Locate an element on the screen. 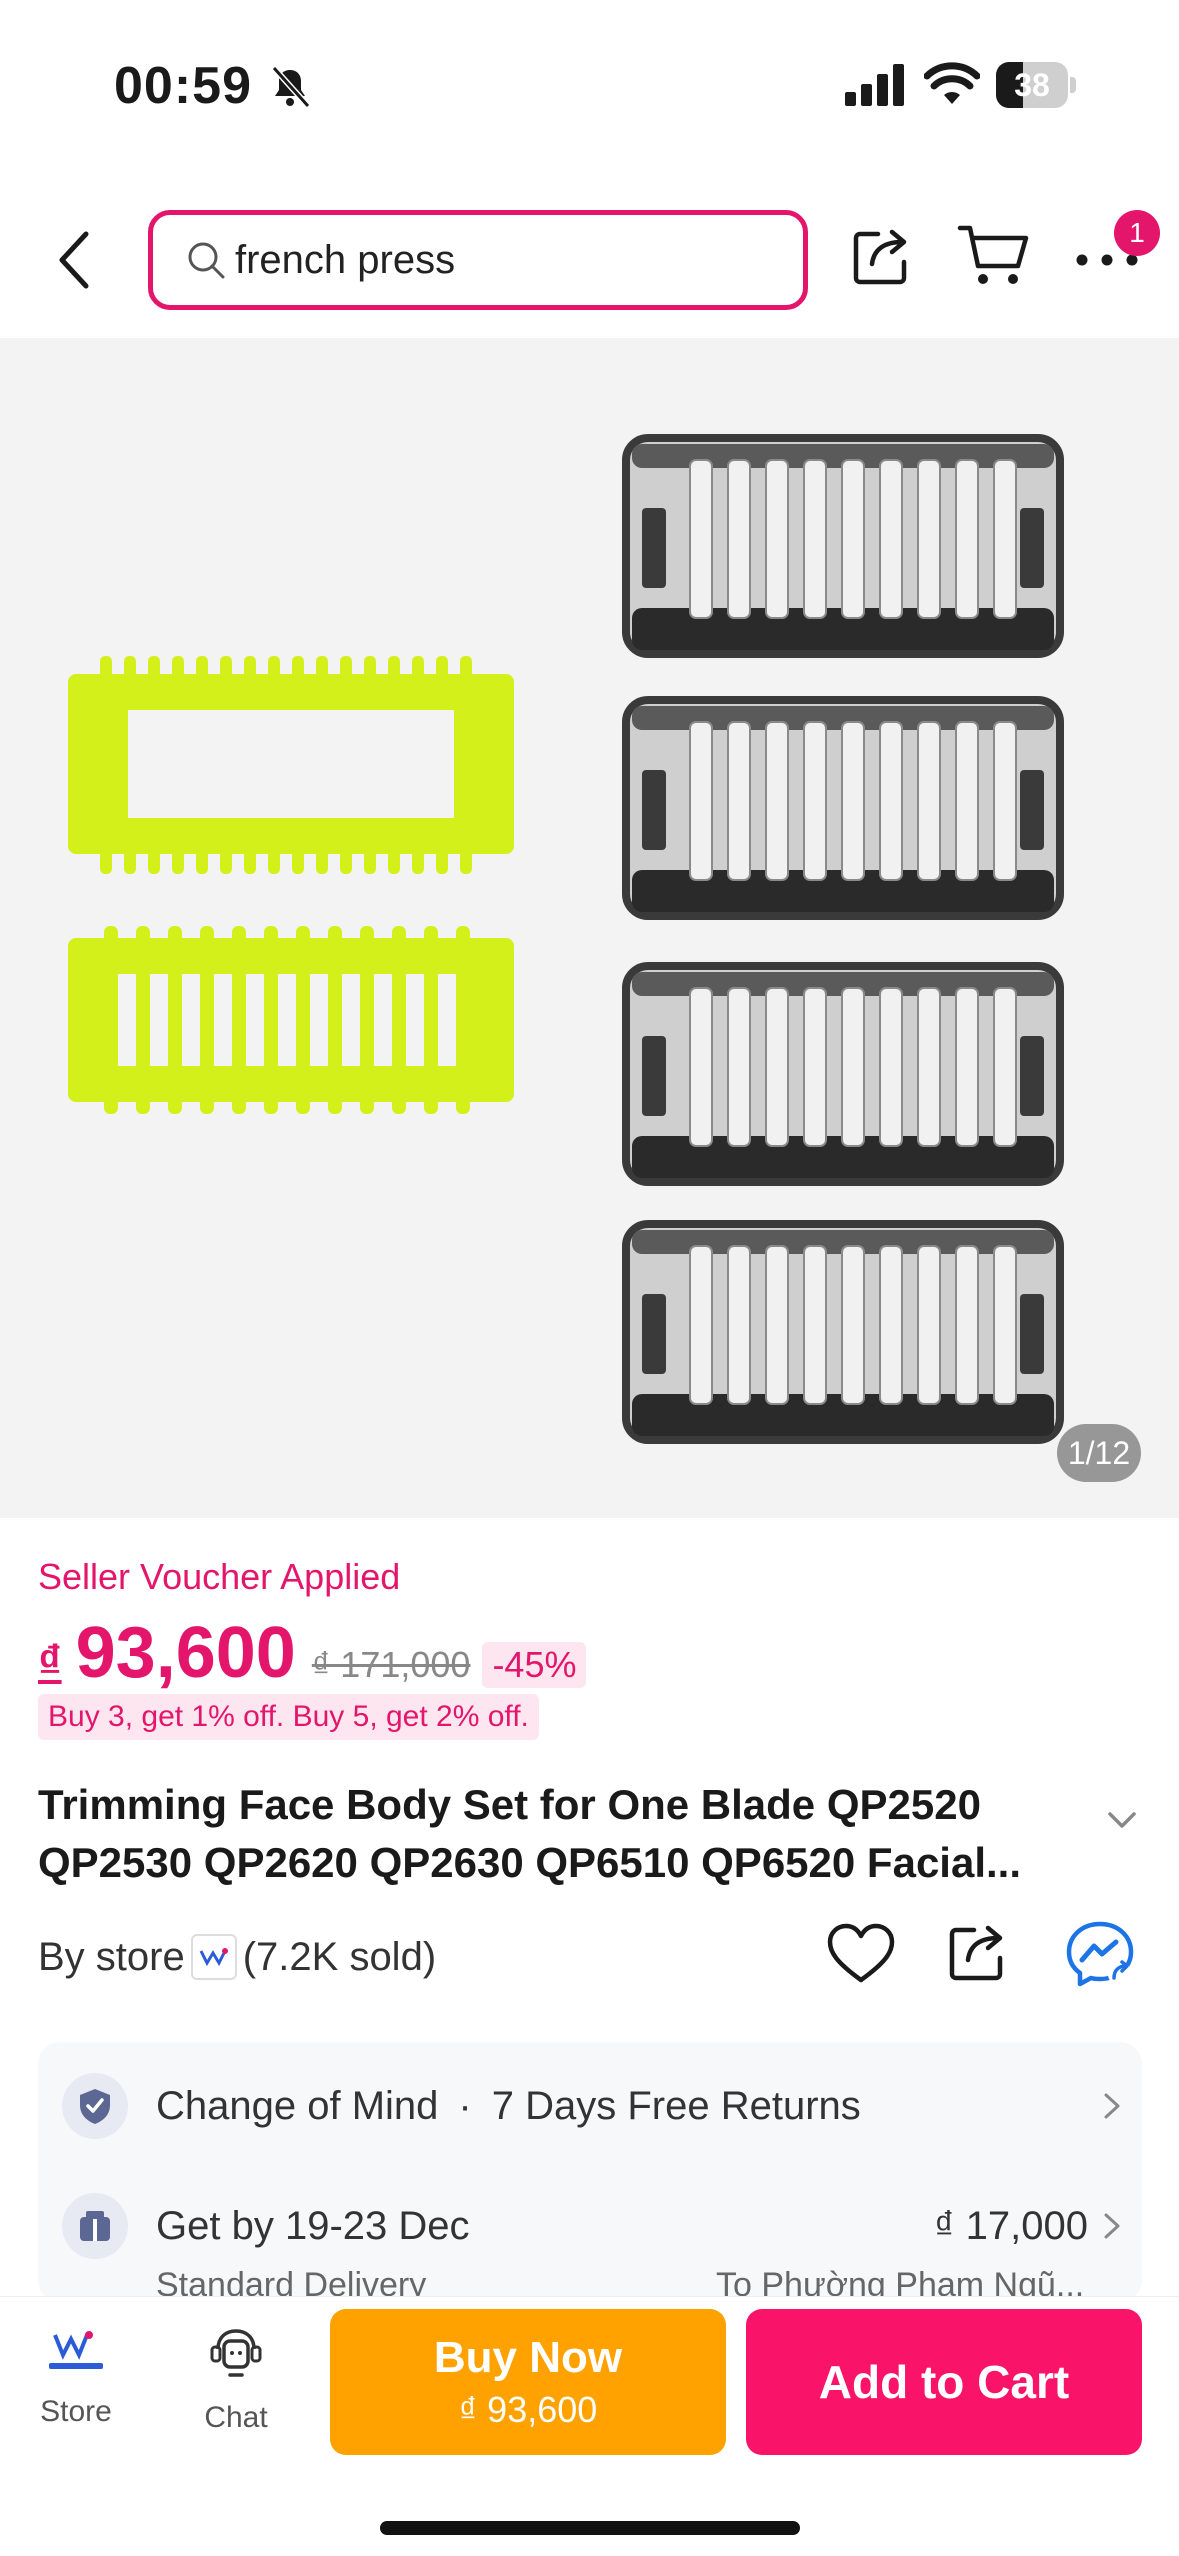 This screenshot has height=2556, width=1179. buy-now-button: Buy Now ₫ 93,600 is located at coordinates (528, 2382).